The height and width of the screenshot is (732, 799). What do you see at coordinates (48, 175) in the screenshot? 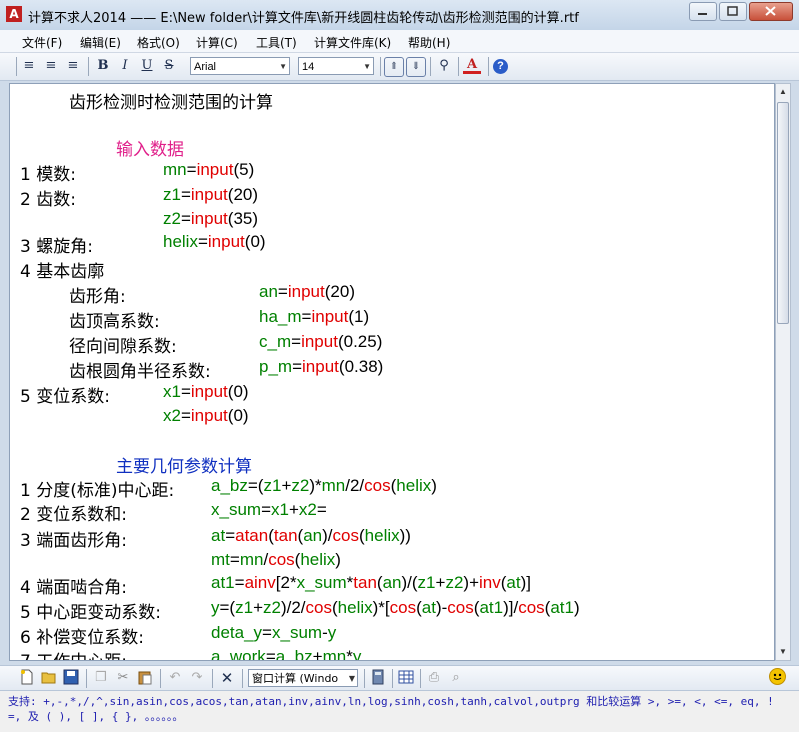
I see `label-modulus: 1 模数:` at bounding box center [48, 175].